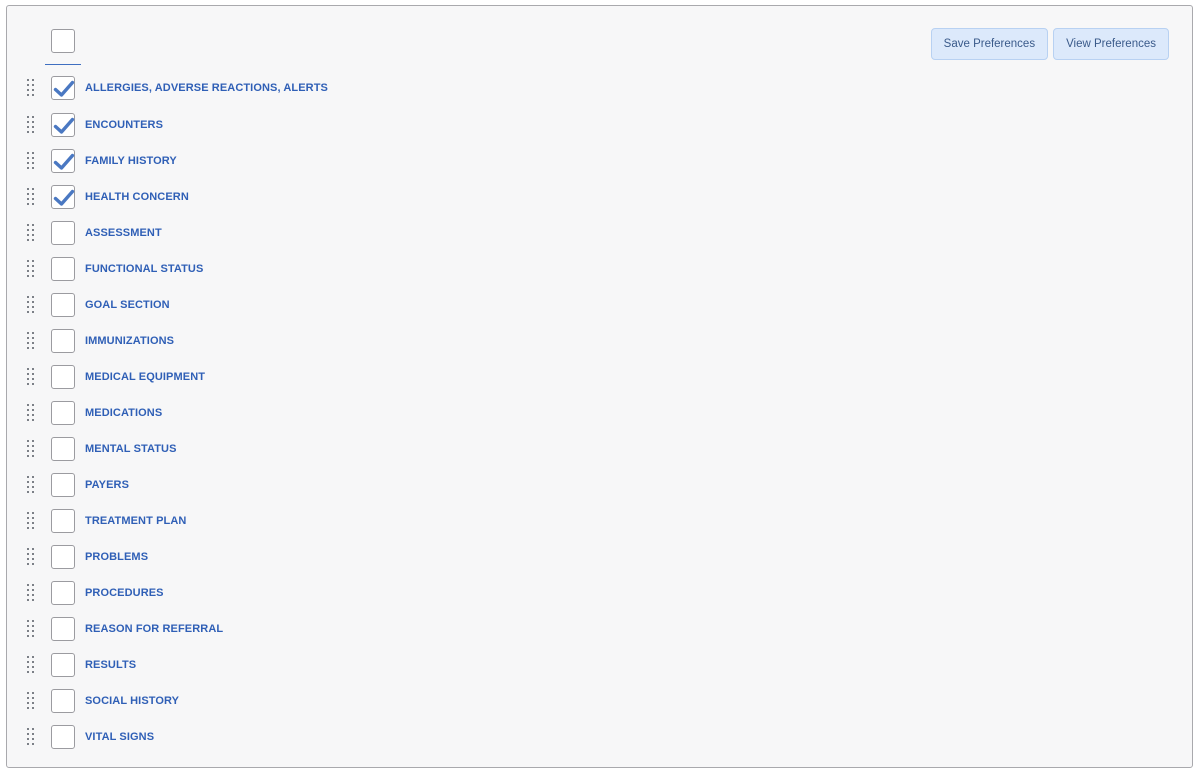  Describe the element at coordinates (111, 665) in the screenshot. I see `section-label: RESULTS` at that location.